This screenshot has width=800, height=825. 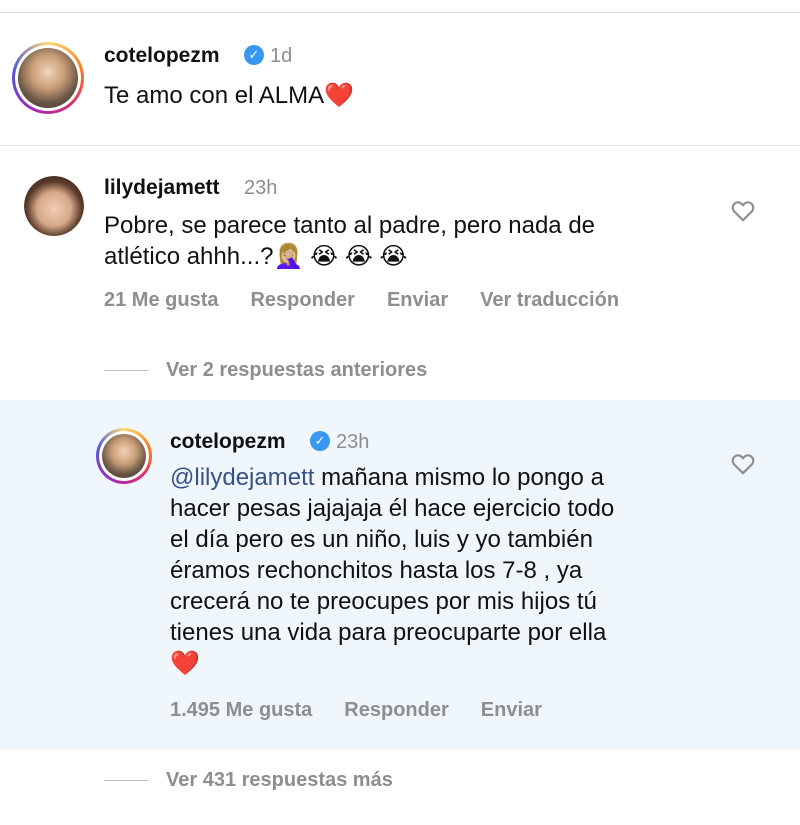 What do you see at coordinates (549, 300) in the screenshot?
I see `comment-translate-button: Ver traducción` at bounding box center [549, 300].